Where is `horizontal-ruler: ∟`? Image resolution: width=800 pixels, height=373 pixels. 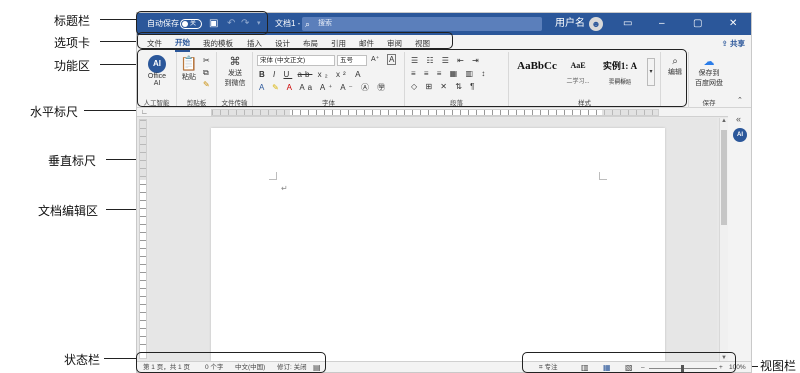
horizontal-ruler: ∟ is located at coordinates (444, 112).